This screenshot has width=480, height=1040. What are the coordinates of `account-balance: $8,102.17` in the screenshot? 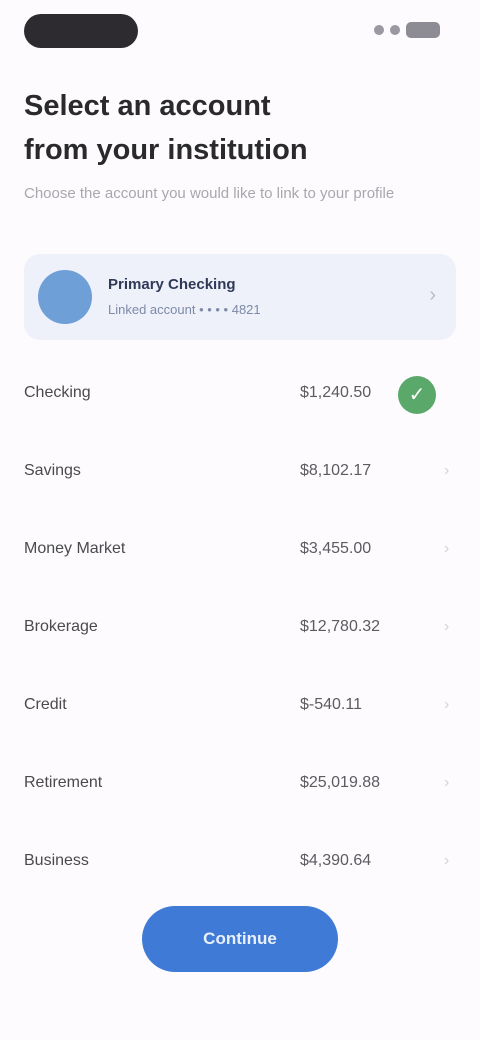 It's located at (336, 470).